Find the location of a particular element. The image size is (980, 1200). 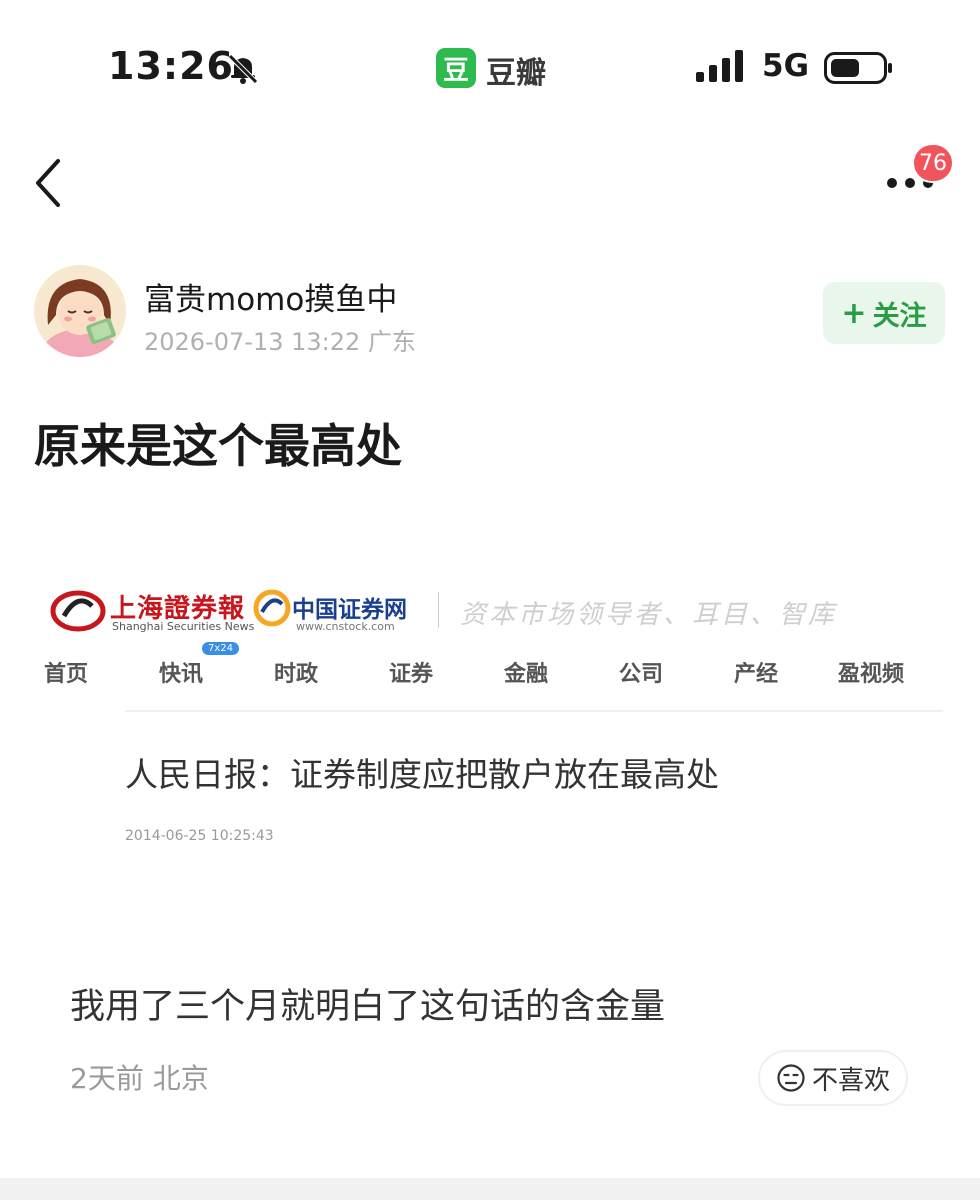

news-date: 2014-06-25 10:25:43 is located at coordinates (199, 836).